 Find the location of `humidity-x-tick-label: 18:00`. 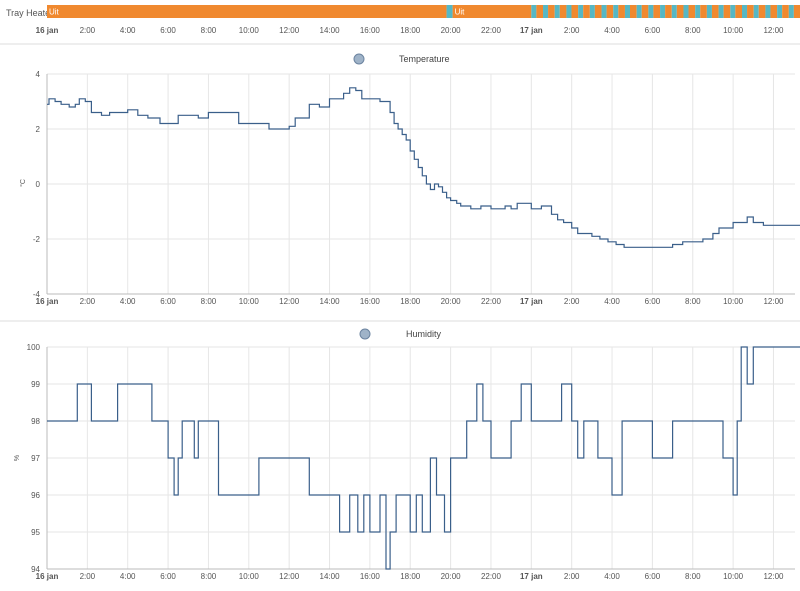

humidity-x-tick-label: 18:00 is located at coordinates (410, 576).